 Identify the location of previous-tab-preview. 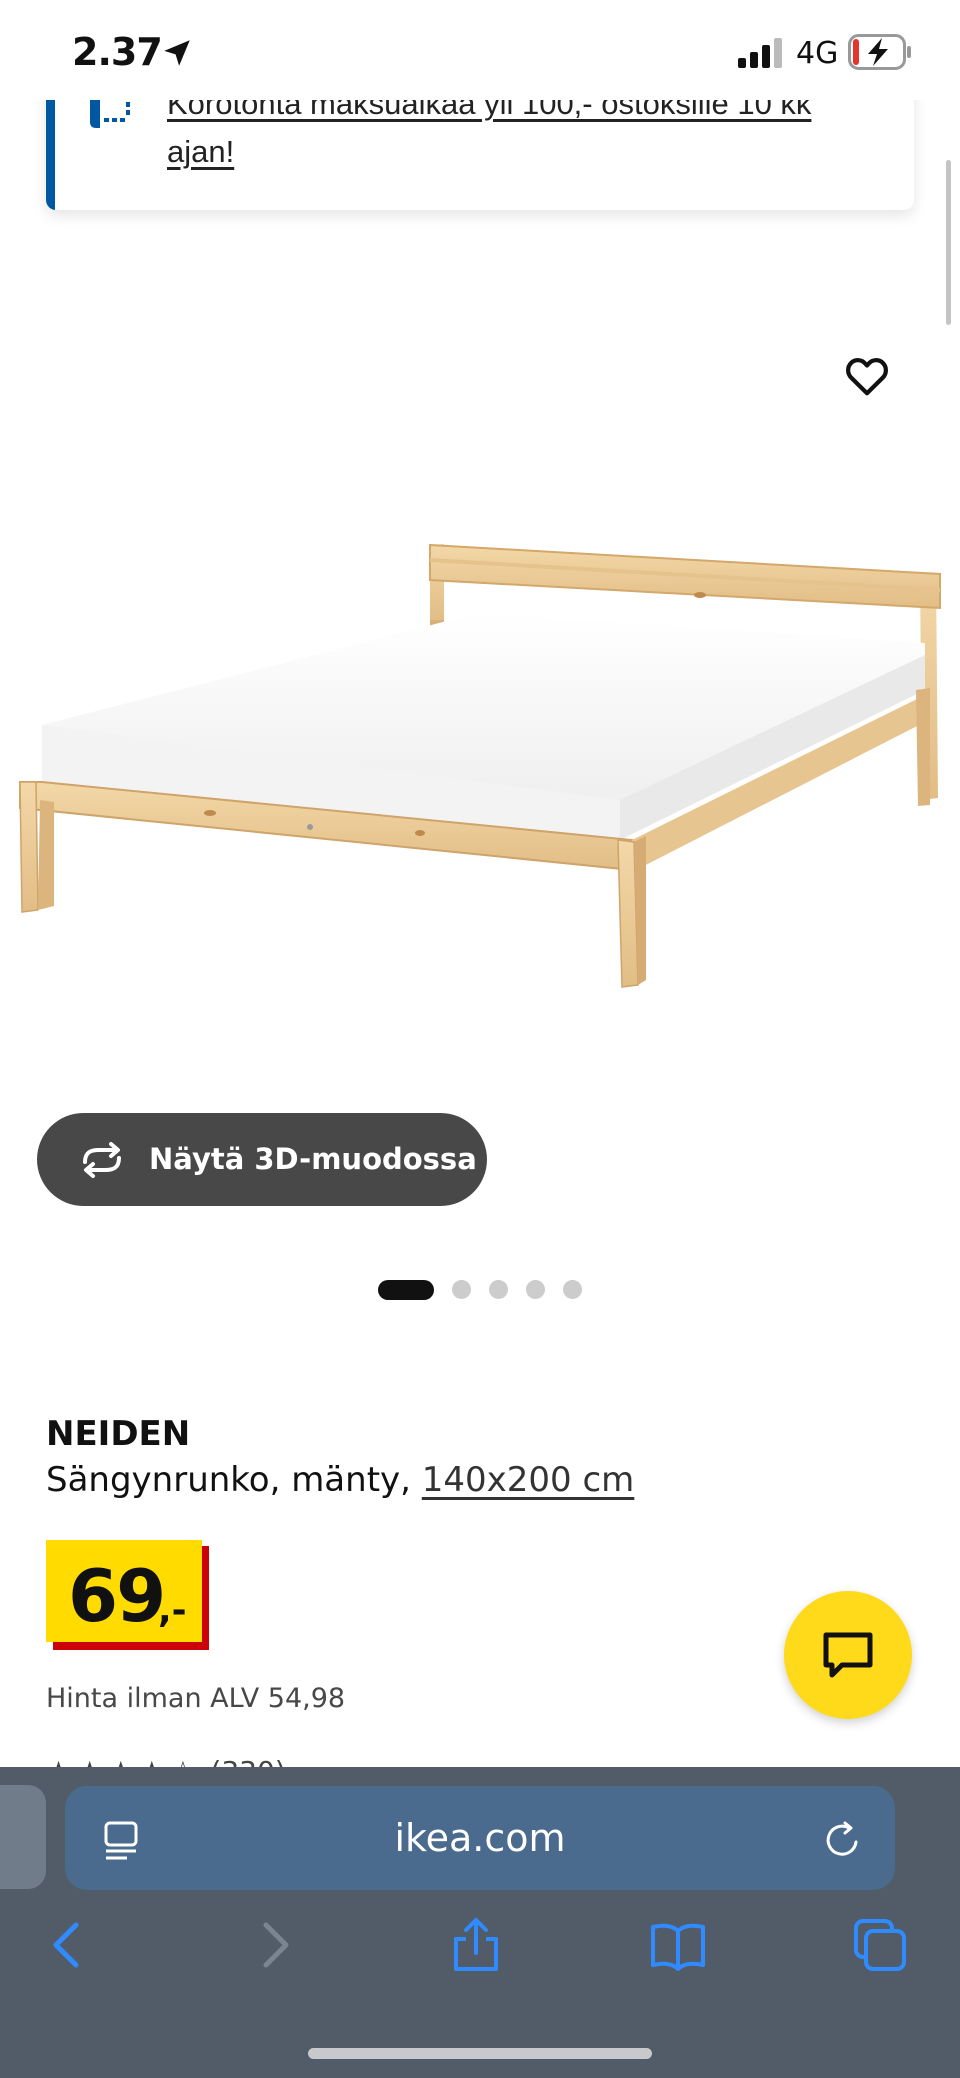
(23, 1837).